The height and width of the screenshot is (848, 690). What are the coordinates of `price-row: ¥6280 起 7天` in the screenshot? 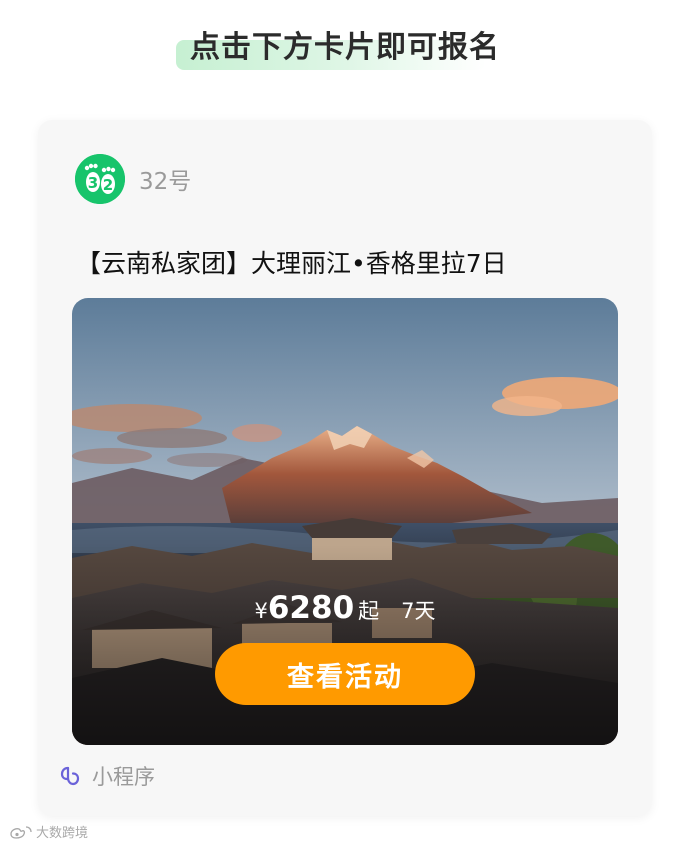 It's located at (345, 608).